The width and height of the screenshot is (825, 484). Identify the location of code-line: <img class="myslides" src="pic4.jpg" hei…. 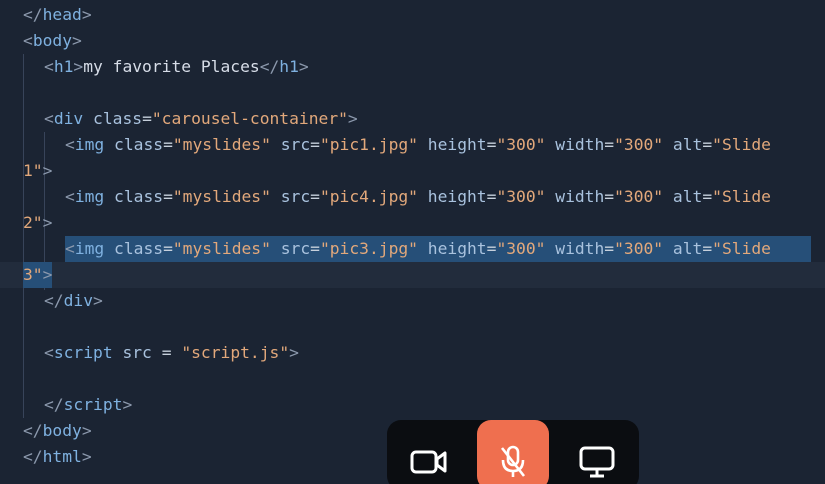
(412, 197).